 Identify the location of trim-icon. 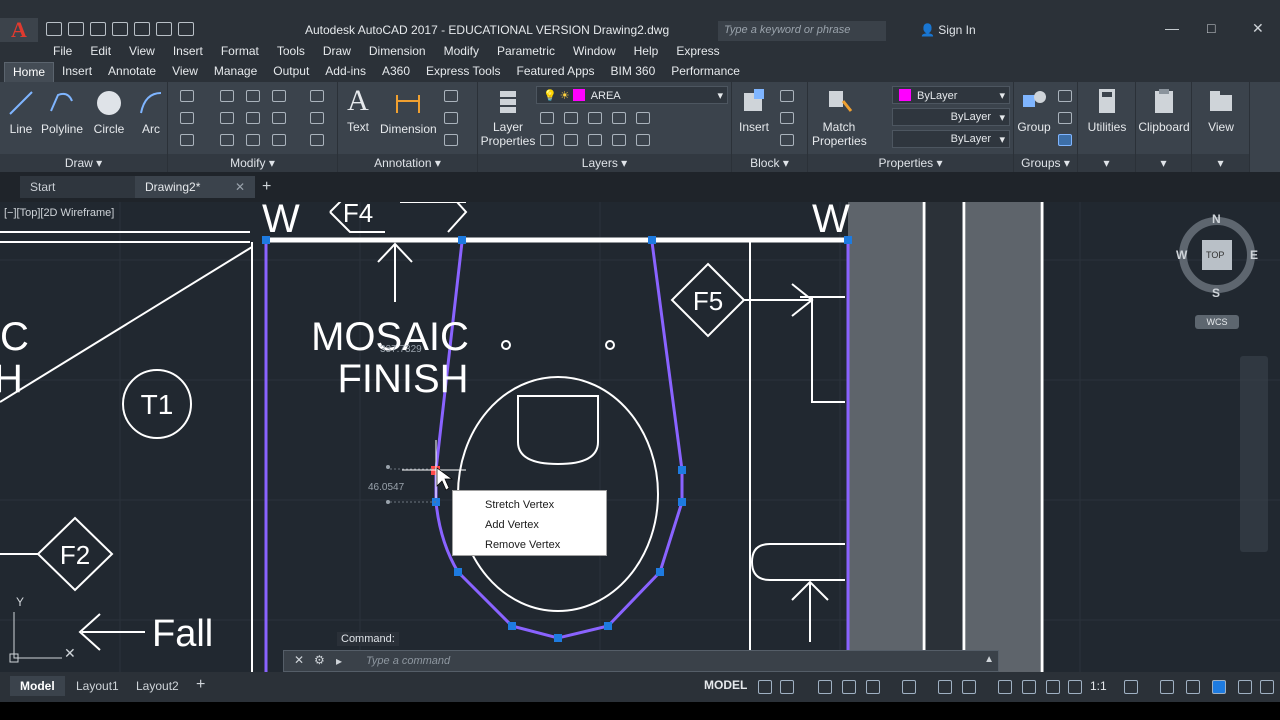
(279, 96).